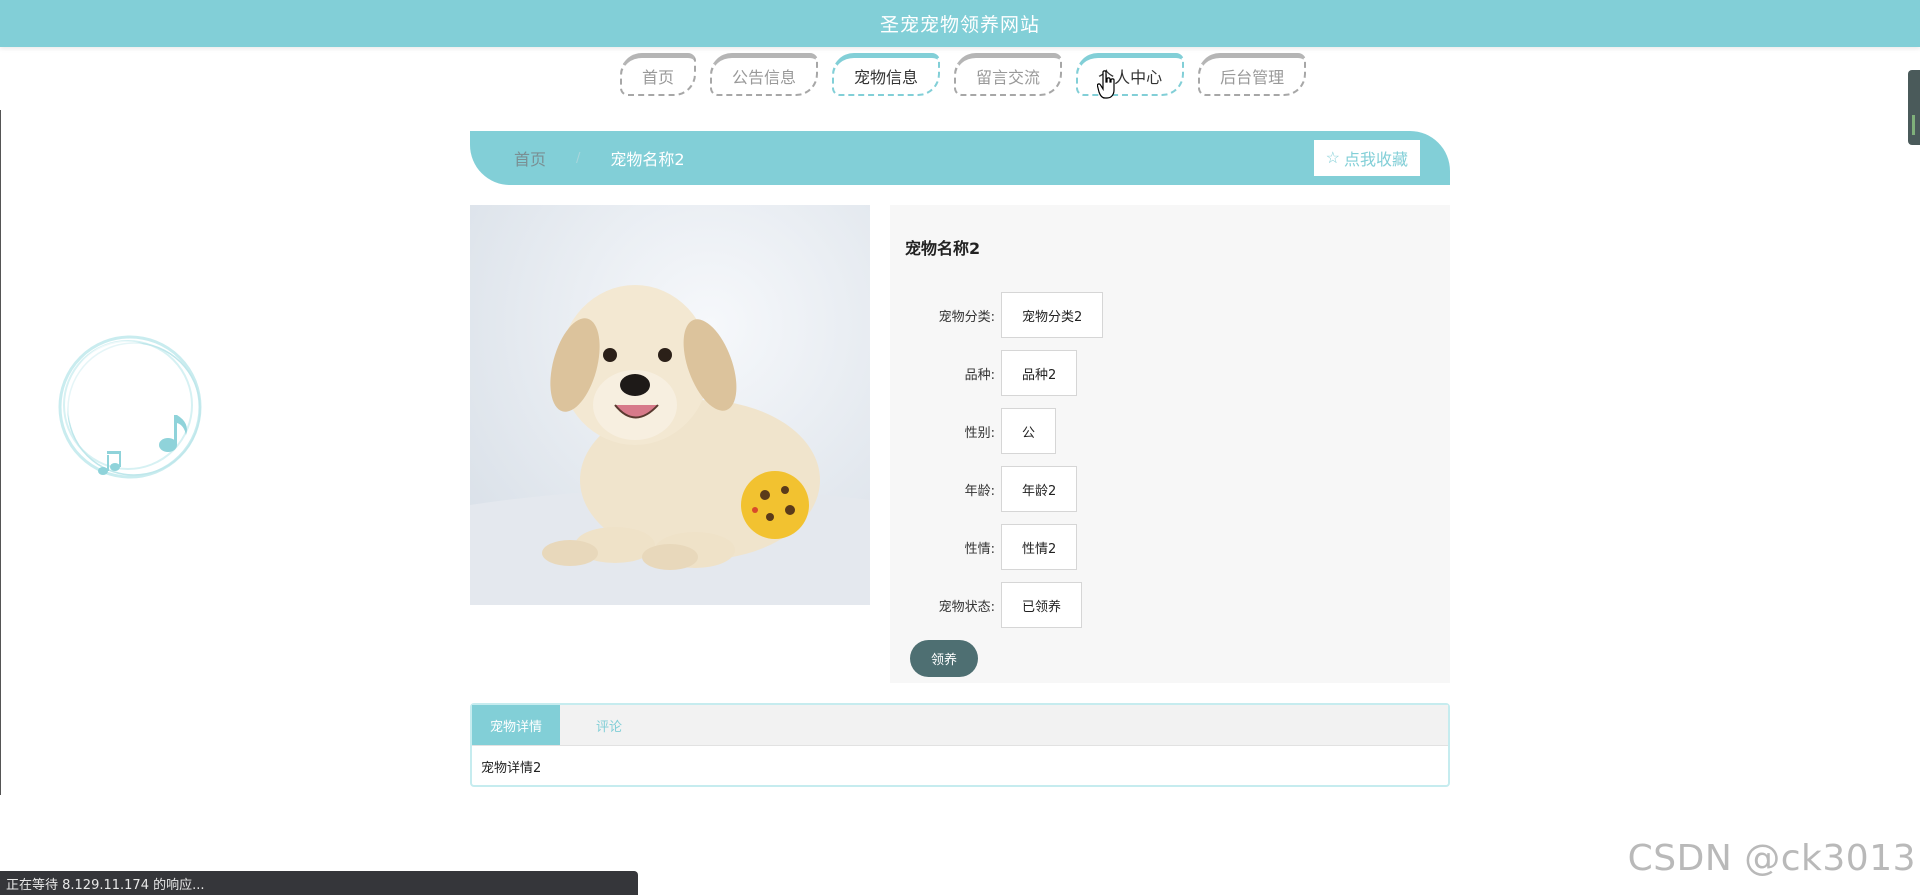  Describe the element at coordinates (1375, 160) in the screenshot. I see `favorite-label: 点我收藏` at that location.